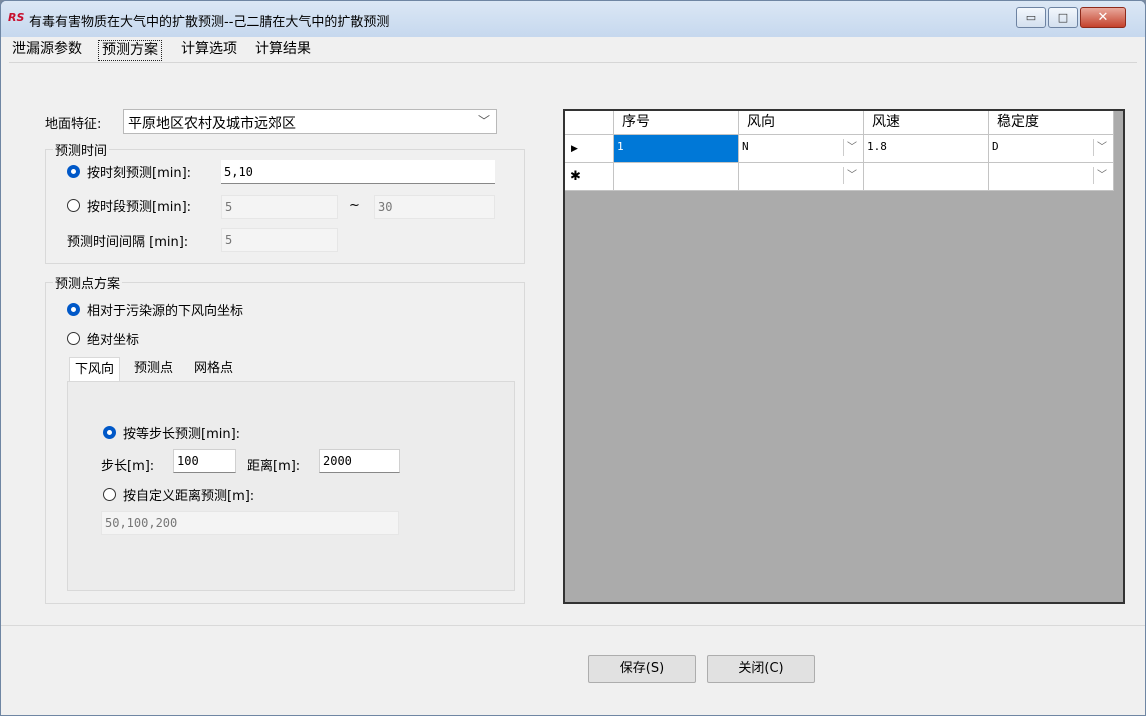  Describe the element at coordinates (109, 432) in the screenshot. I see `equal-step-radio` at that location.